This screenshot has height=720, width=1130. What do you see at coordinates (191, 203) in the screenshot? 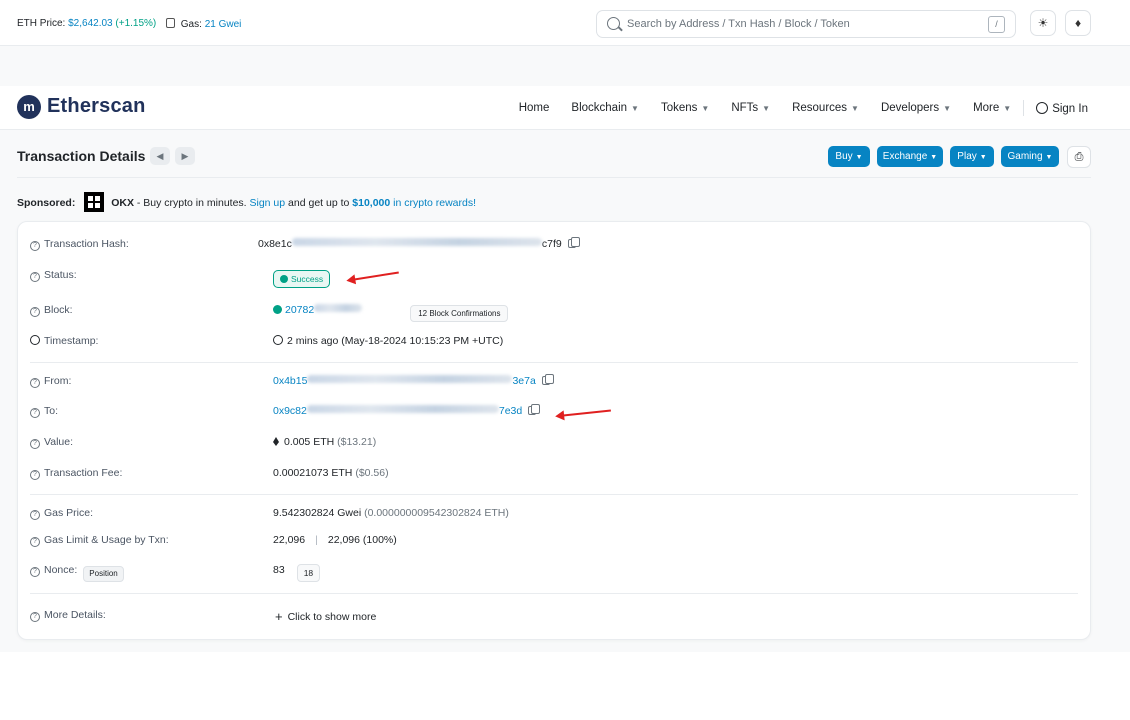
I see `sponsored-text: - Buy crypto in minutes.` at bounding box center [191, 203].